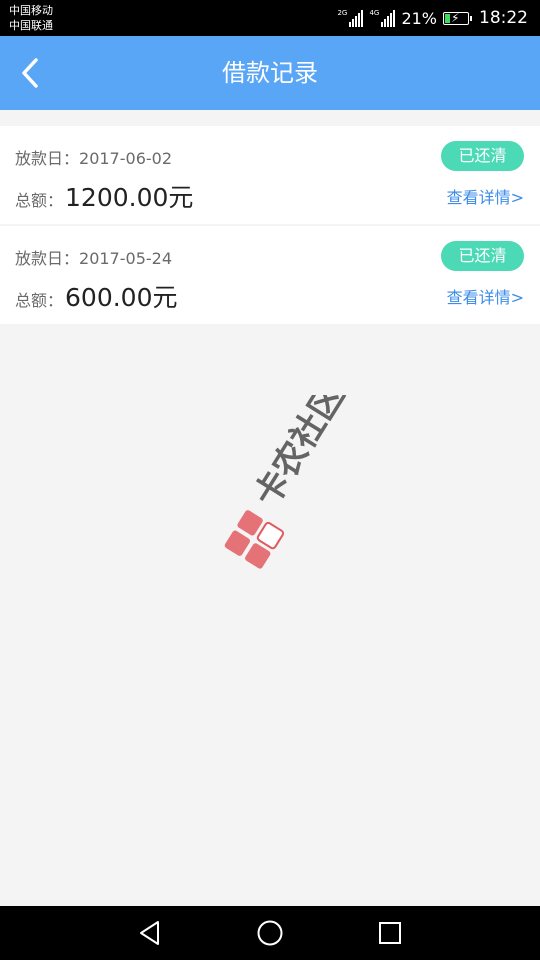 The image size is (540, 960). I want to click on triangle-back-icon, so click(149, 933).